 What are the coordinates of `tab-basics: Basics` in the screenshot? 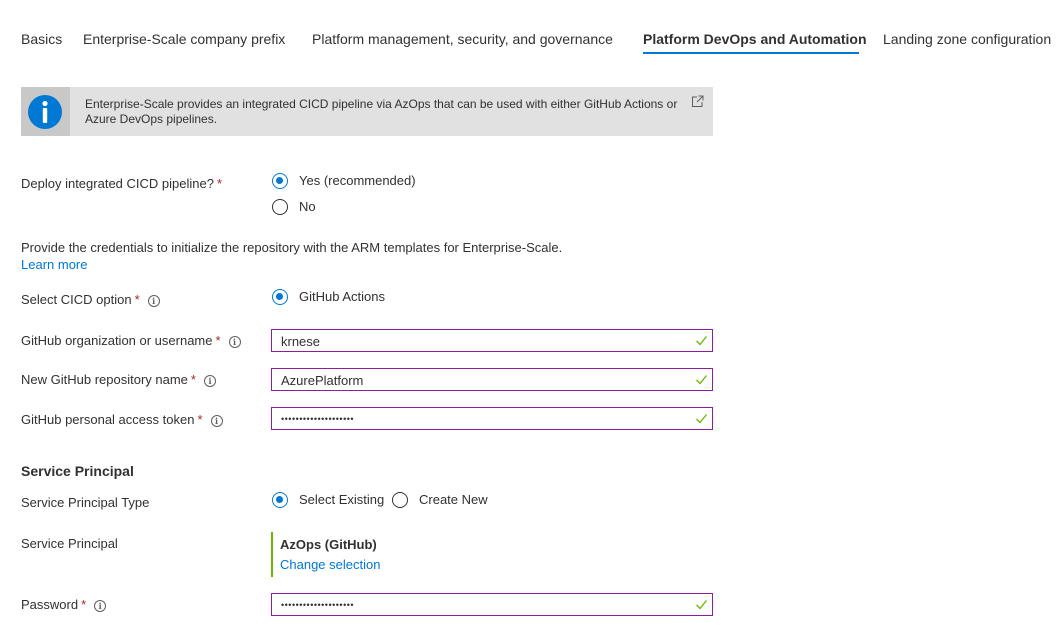 It's located at (41, 39).